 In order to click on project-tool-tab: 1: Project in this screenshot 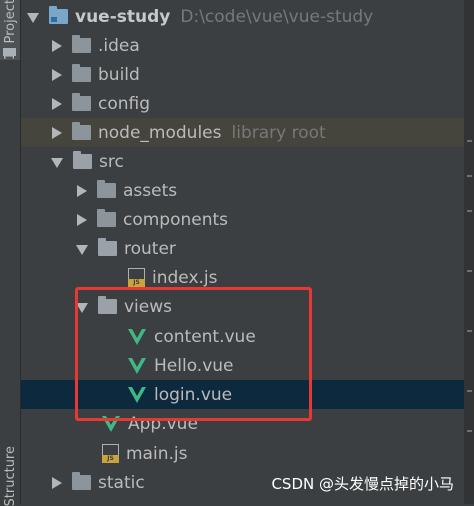, I will do `click(10, 30)`.